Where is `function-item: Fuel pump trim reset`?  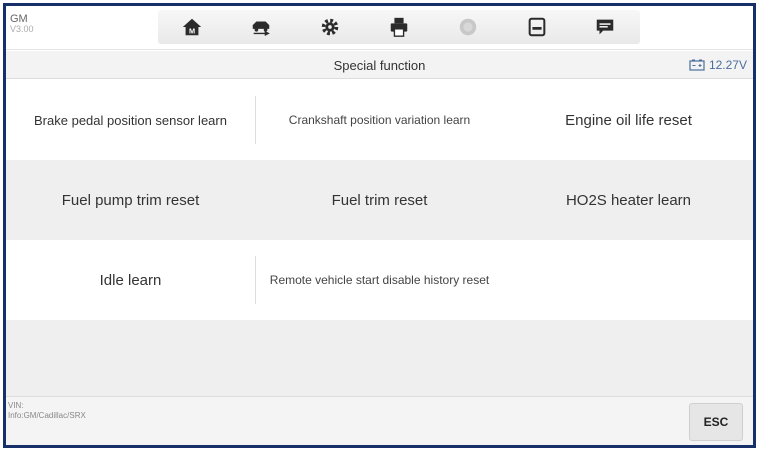
function-item: Fuel pump trim reset is located at coordinates (130, 200).